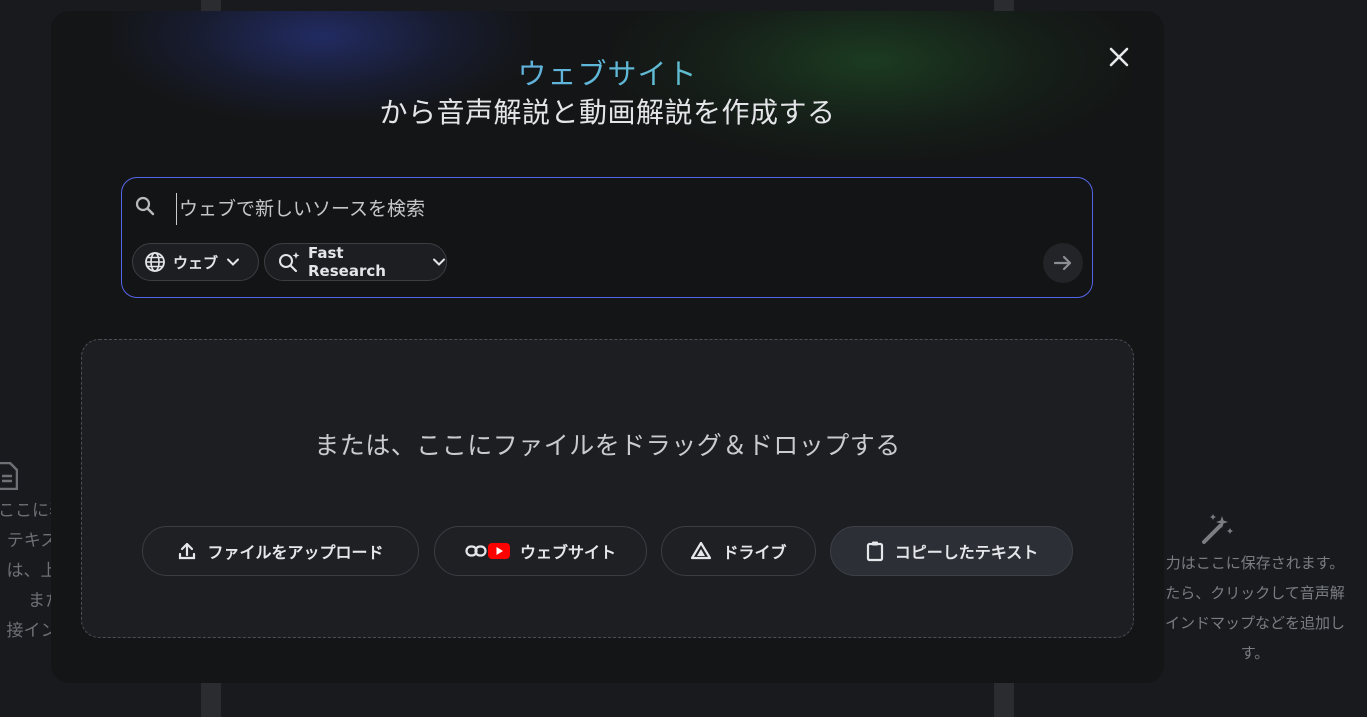  I want to click on research-mode-dropdown: Fast Research, so click(355, 262).